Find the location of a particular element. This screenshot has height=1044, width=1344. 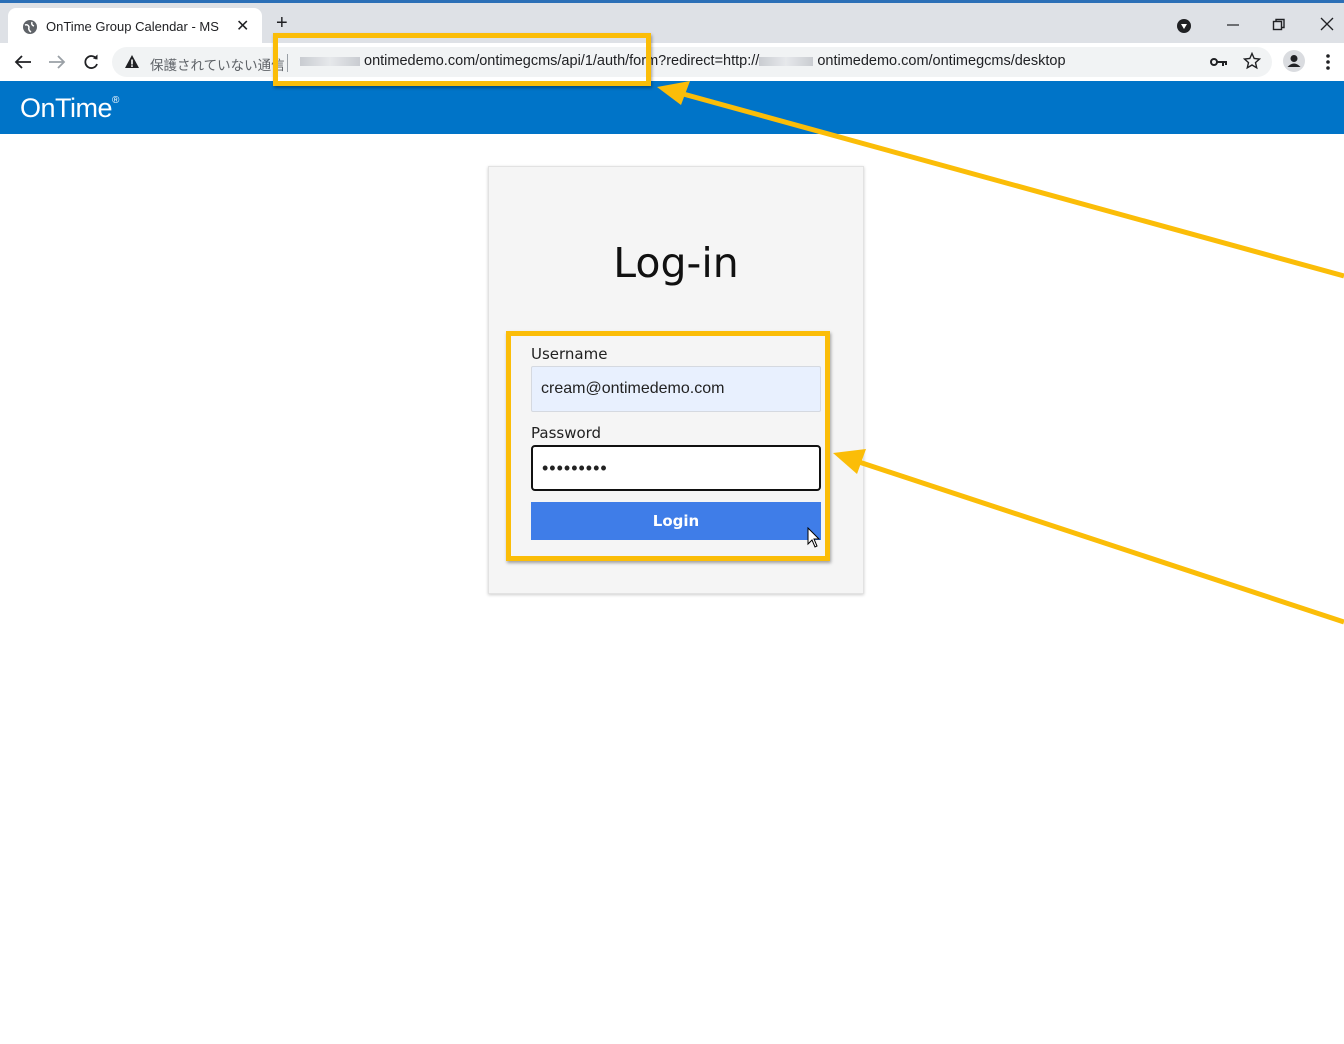

arrow-to-form is located at coordinates (1099, 541).